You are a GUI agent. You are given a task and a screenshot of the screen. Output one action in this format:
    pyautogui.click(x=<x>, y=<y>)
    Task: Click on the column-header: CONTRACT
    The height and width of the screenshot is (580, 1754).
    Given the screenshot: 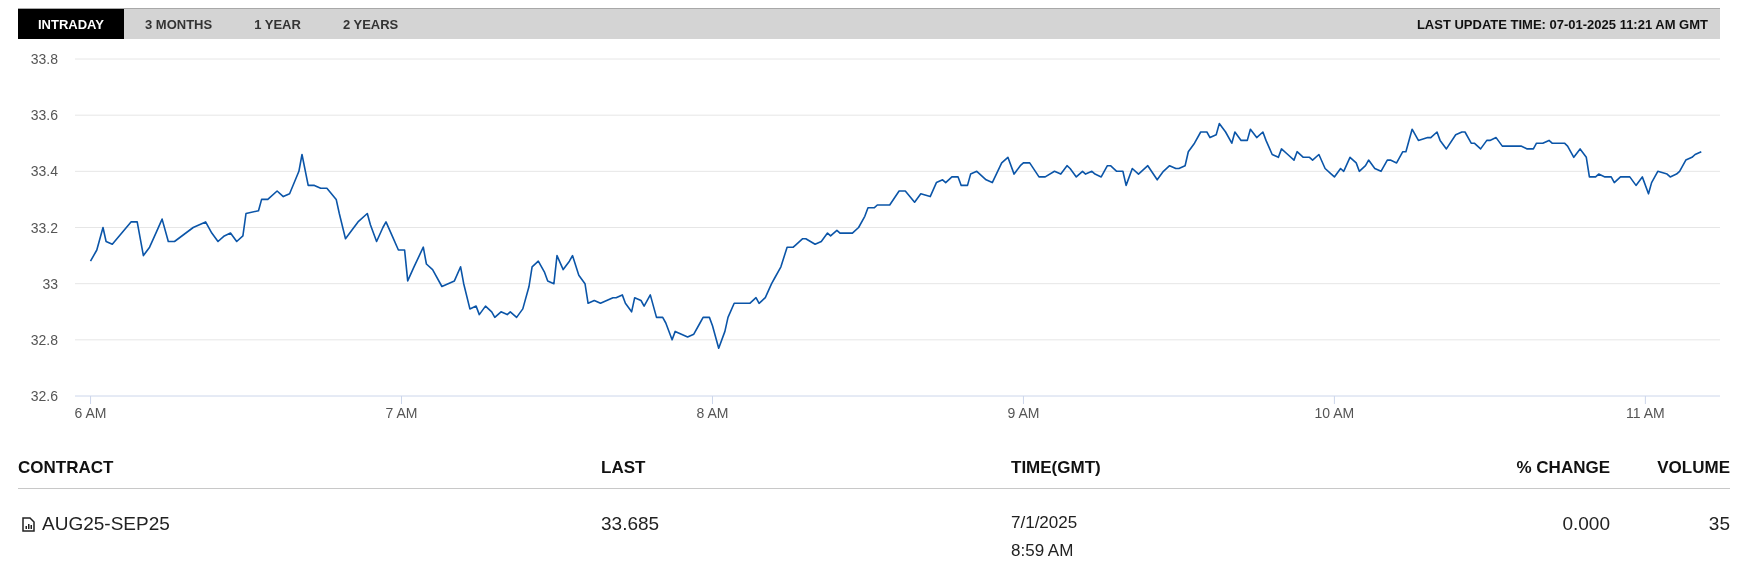 What is the action you would take?
    pyautogui.click(x=66, y=468)
    